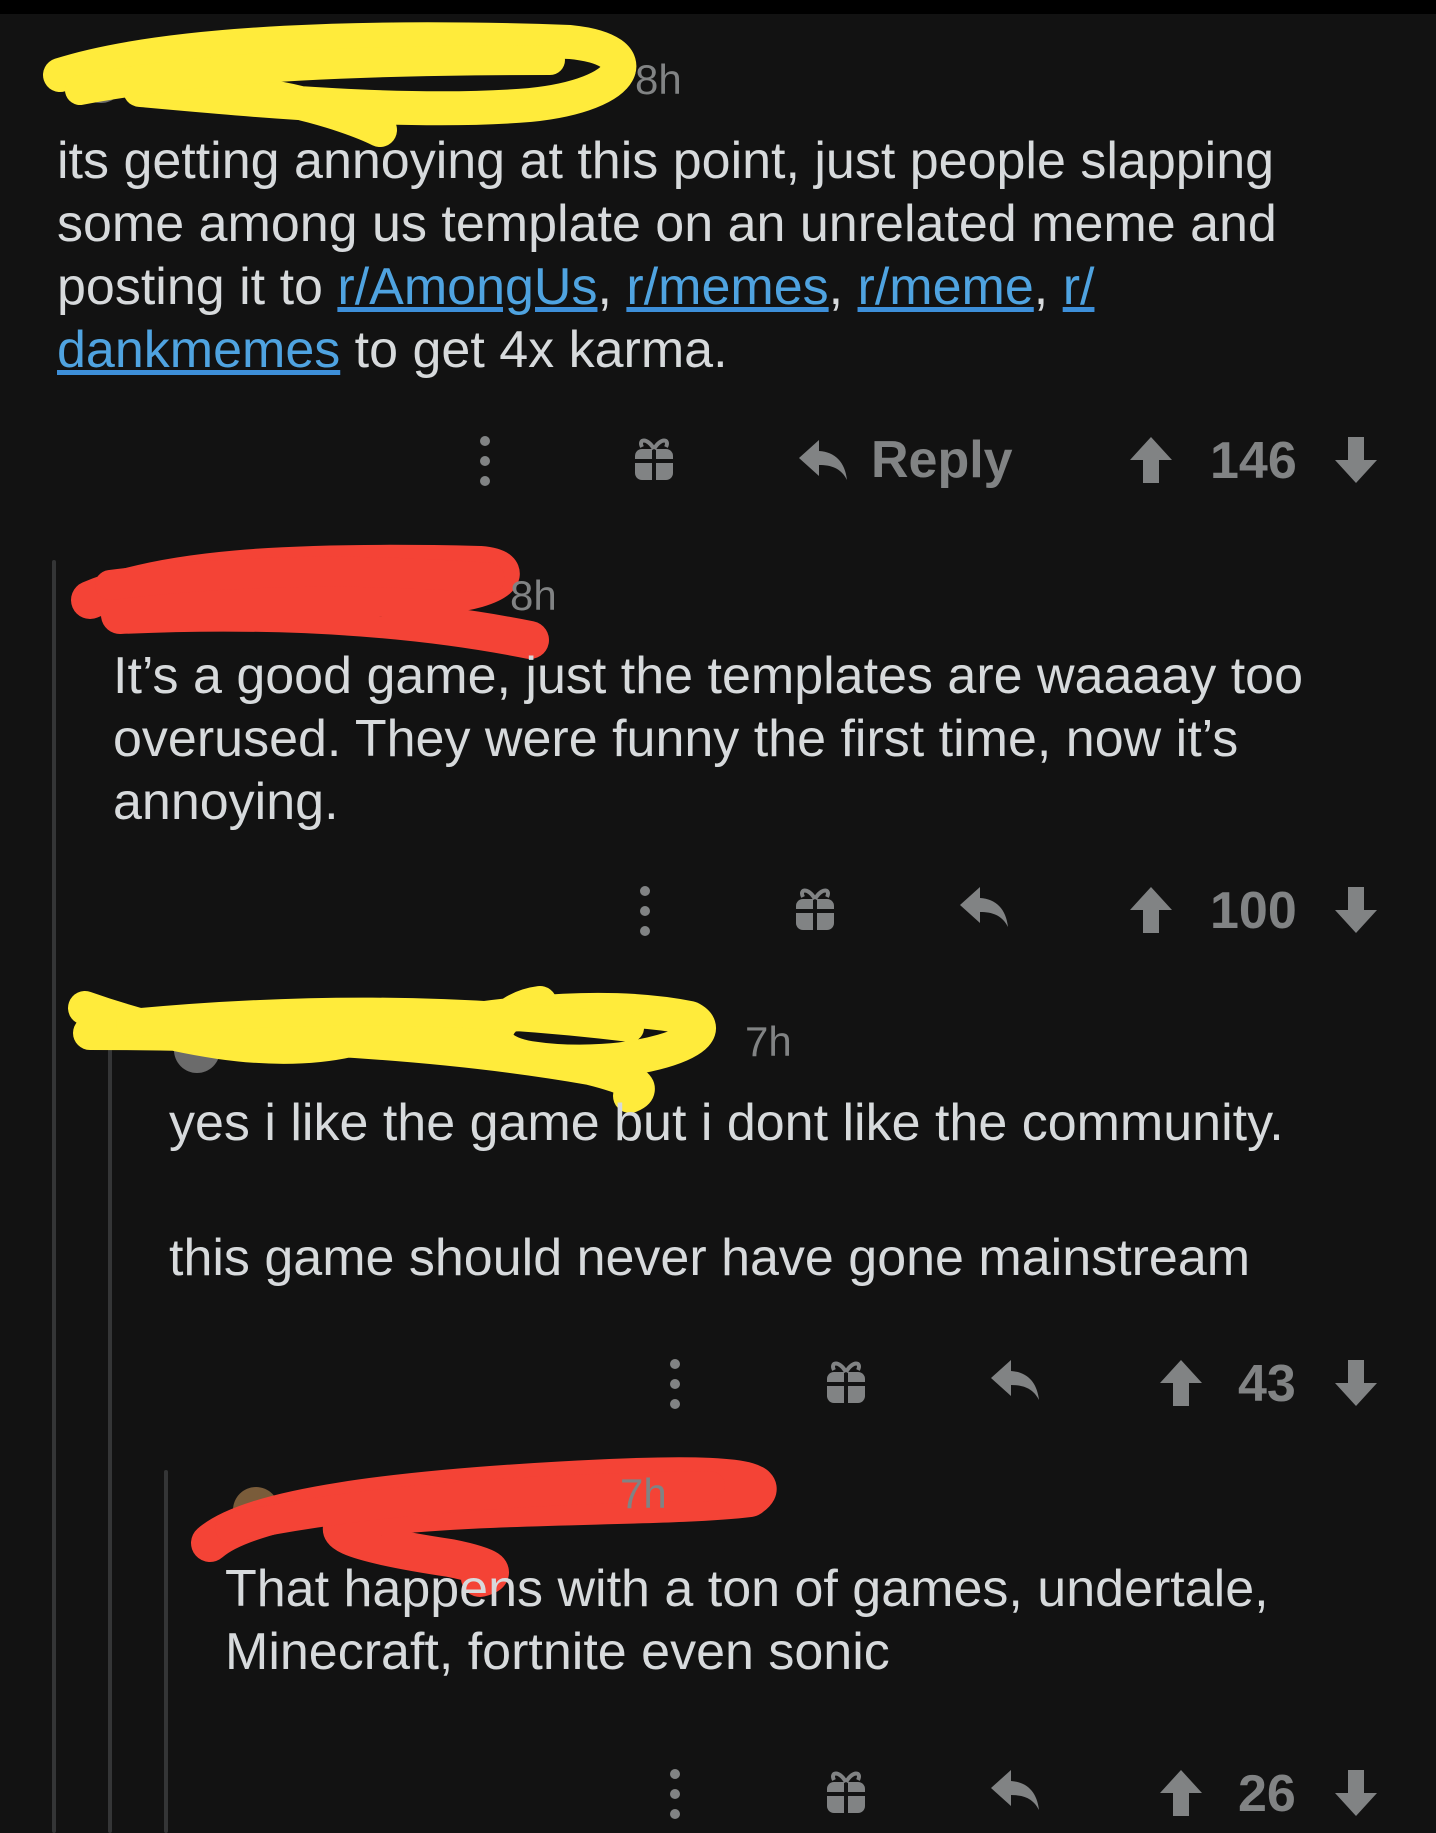  Describe the element at coordinates (534, 350) in the screenshot. I see `comment-text: to get 4x karma.` at that location.